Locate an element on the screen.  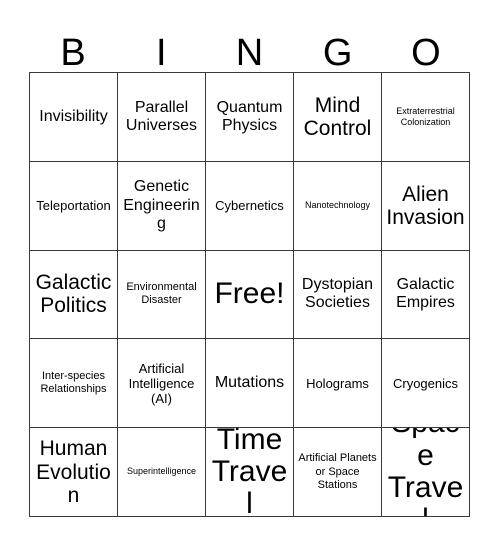
bingo-cell-r3-c4: Dystopian Societies is located at coordinates (338, 295).